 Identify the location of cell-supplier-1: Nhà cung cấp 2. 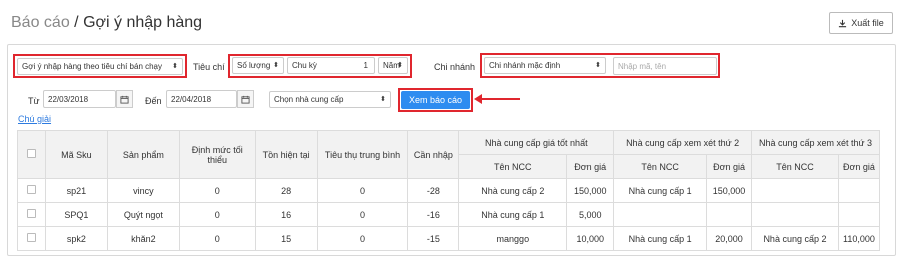
(513, 190).